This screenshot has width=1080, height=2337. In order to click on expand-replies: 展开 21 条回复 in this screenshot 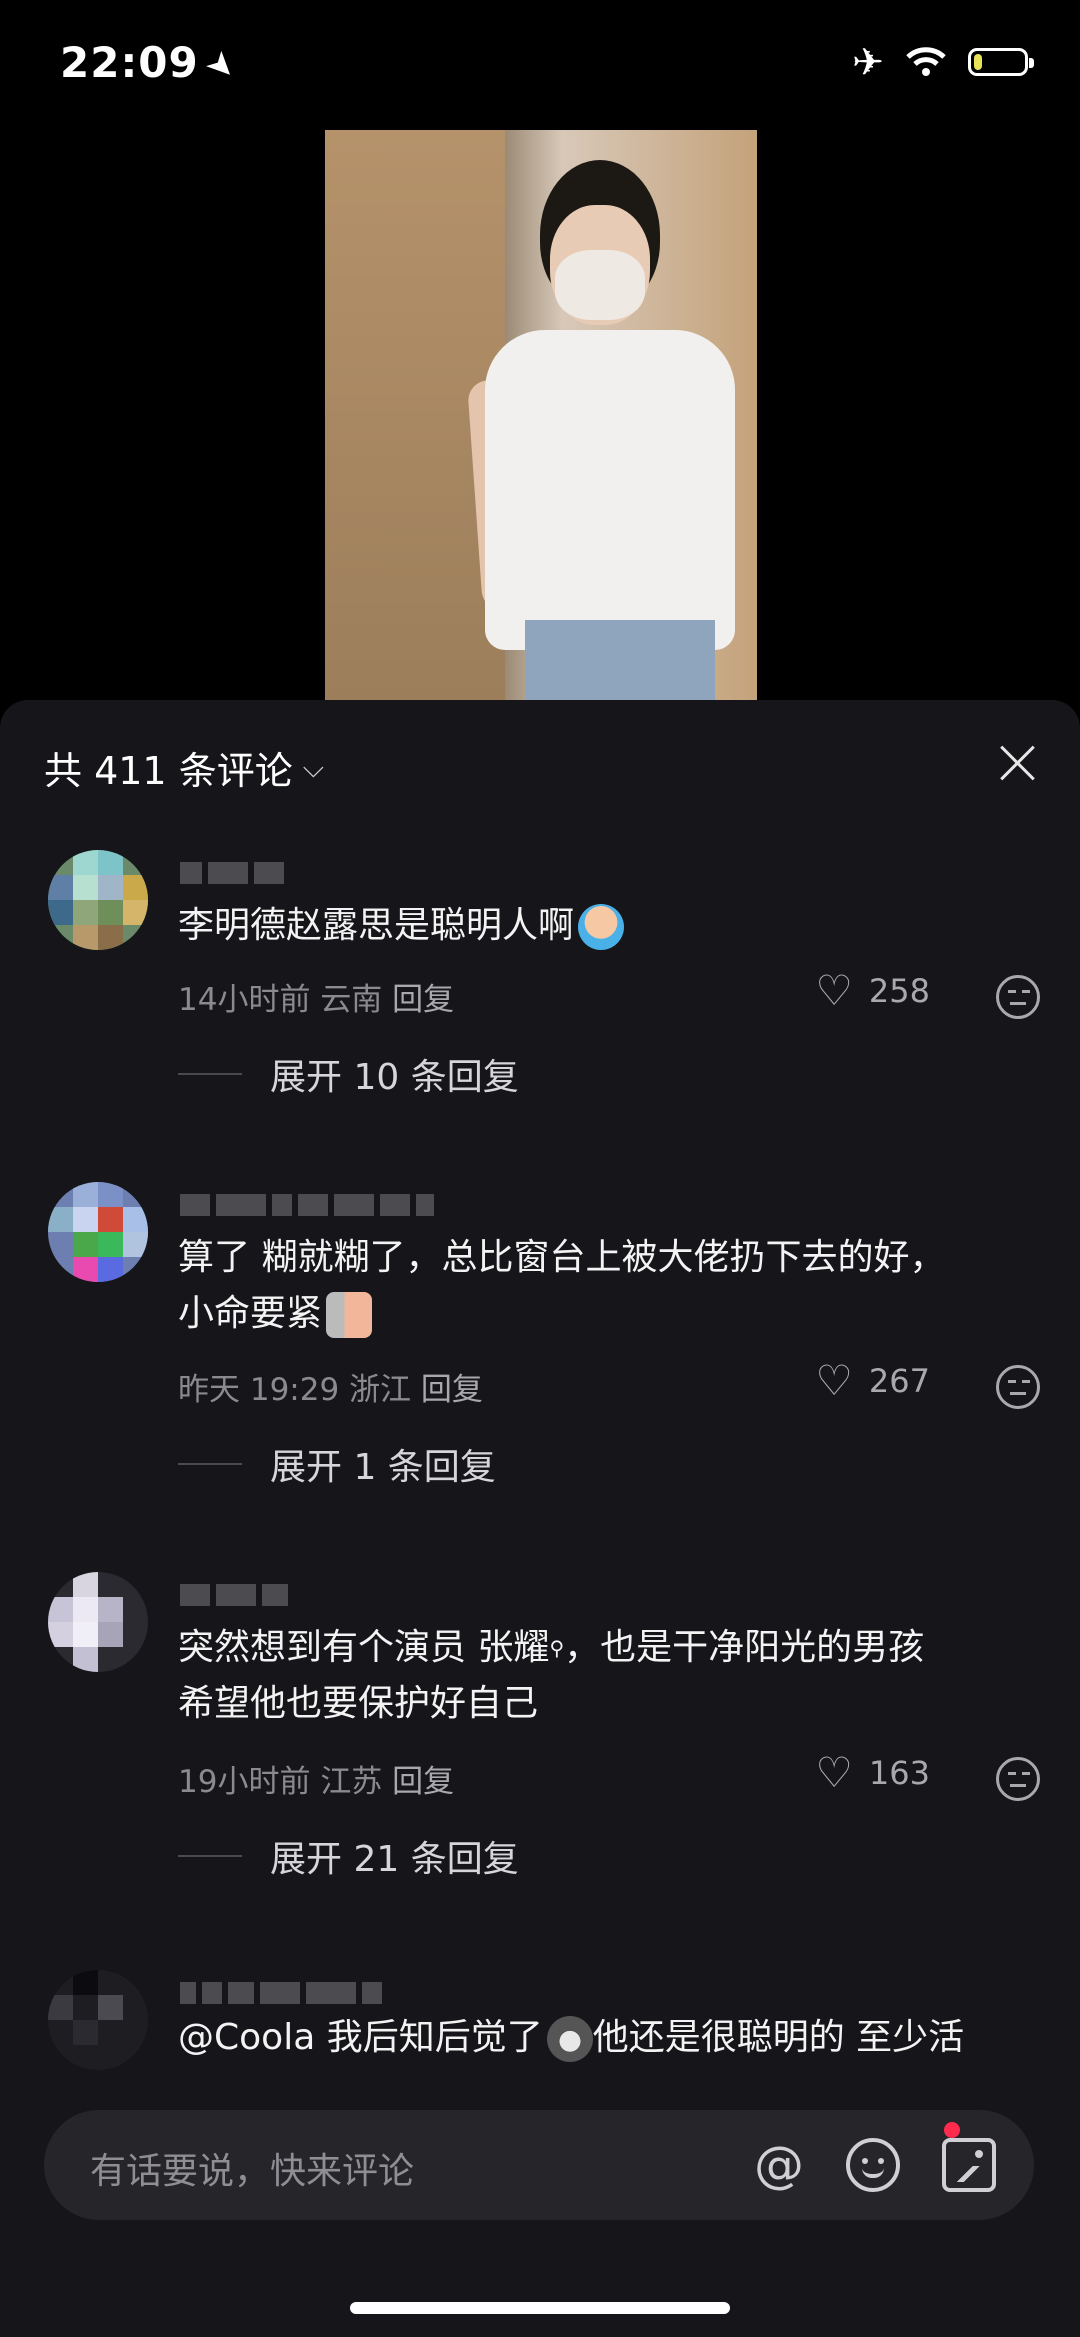, I will do `click(348, 1856)`.